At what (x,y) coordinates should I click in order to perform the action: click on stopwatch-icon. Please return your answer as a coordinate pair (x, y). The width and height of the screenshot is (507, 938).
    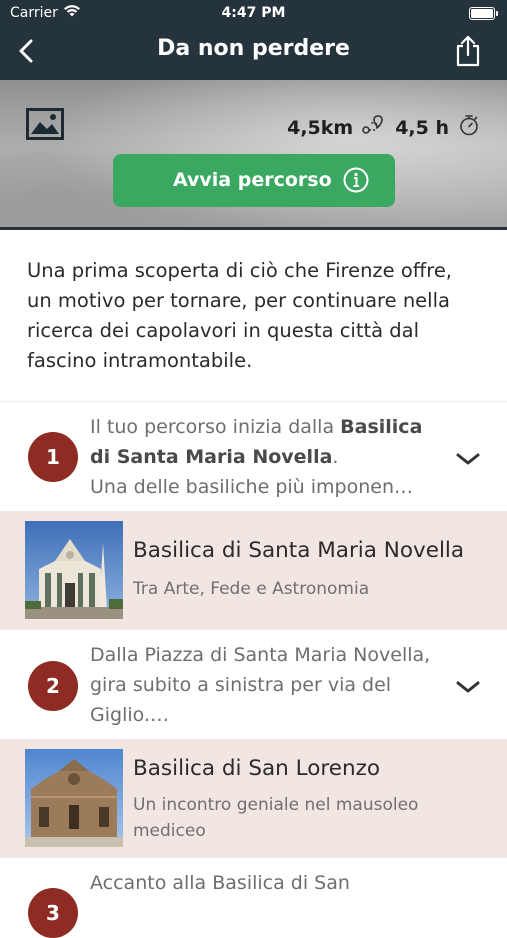
    Looking at the image, I should click on (469, 127).